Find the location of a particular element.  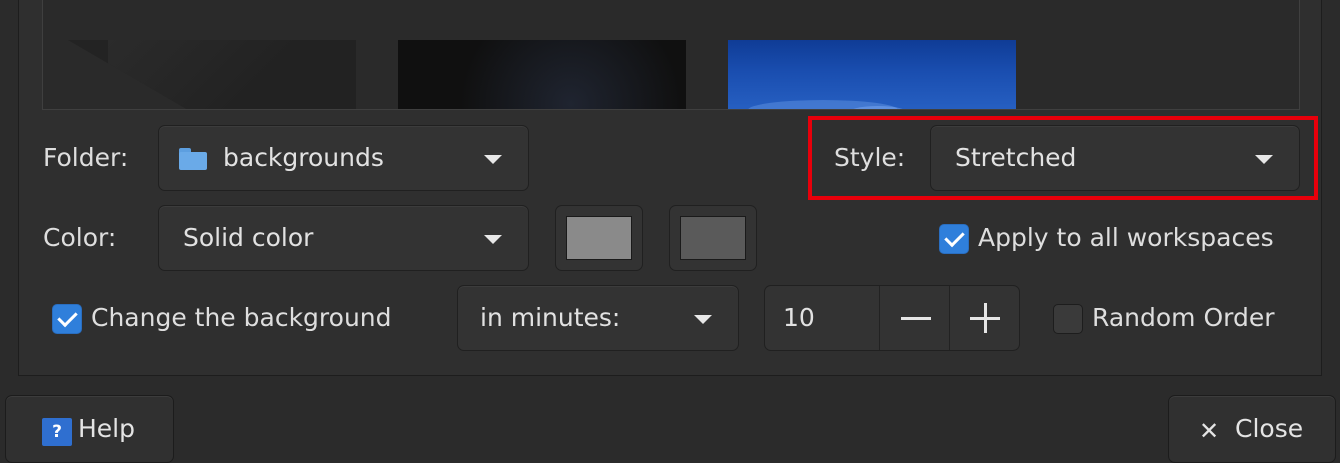

style-label: Style: is located at coordinates (870, 157).